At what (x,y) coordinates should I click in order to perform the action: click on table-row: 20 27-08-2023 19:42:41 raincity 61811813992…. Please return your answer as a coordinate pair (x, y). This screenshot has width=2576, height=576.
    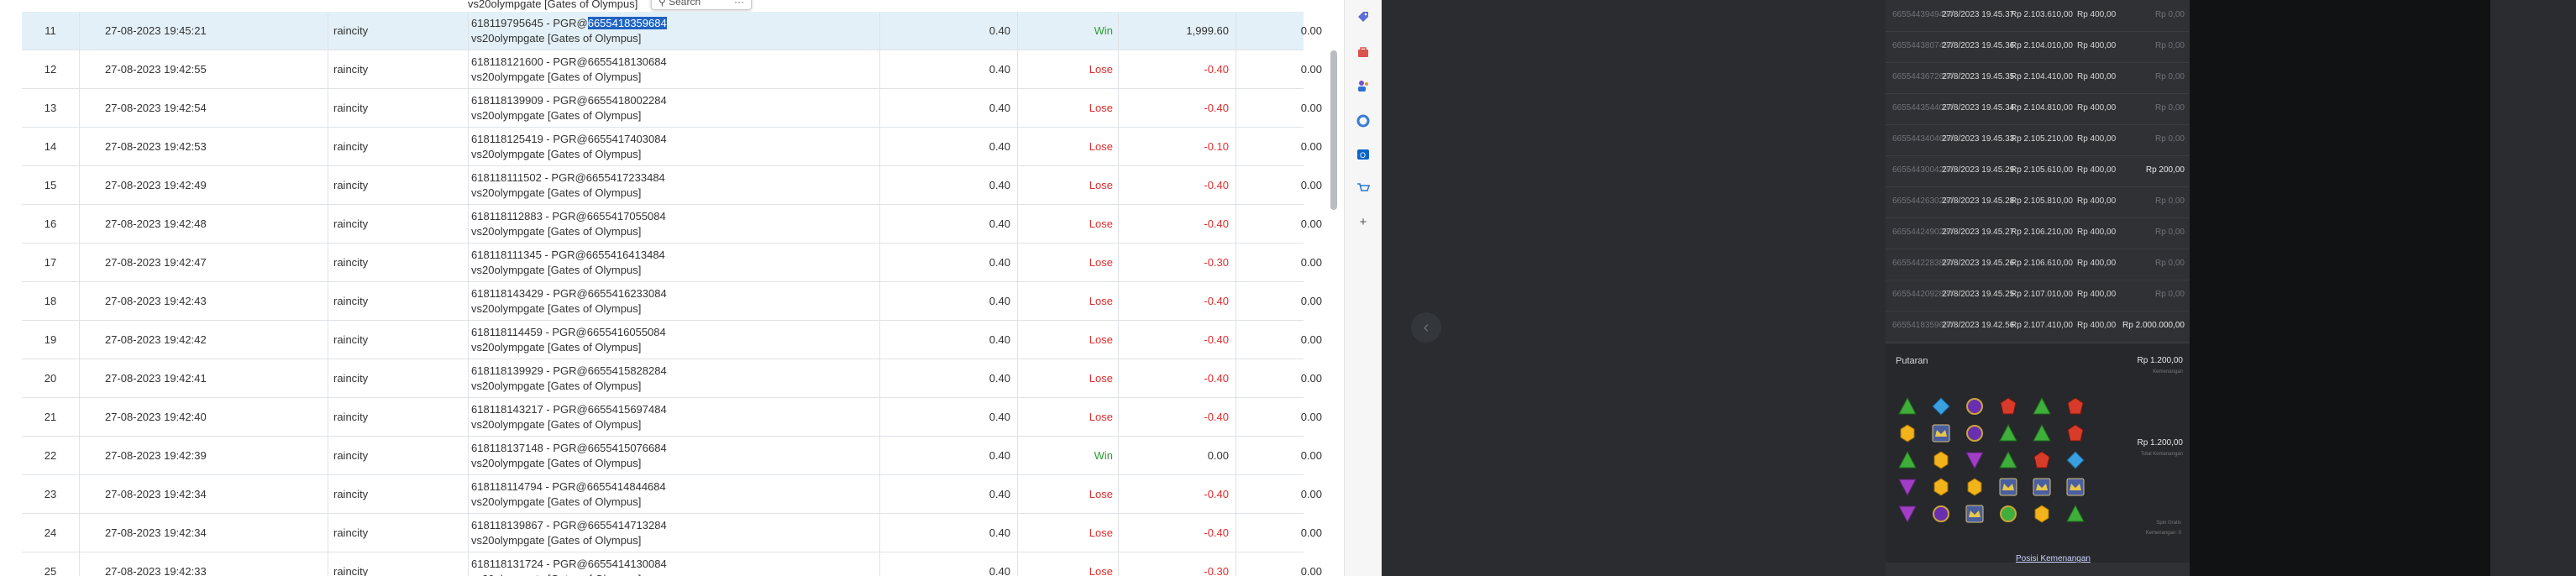
    Looking at the image, I should click on (672, 379).